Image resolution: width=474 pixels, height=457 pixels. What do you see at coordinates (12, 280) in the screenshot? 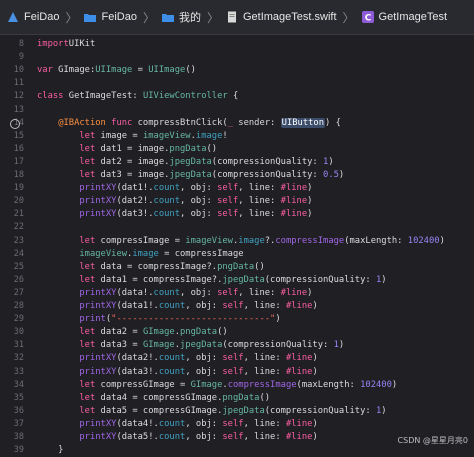
I see `line-number: 26` at bounding box center [12, 280].